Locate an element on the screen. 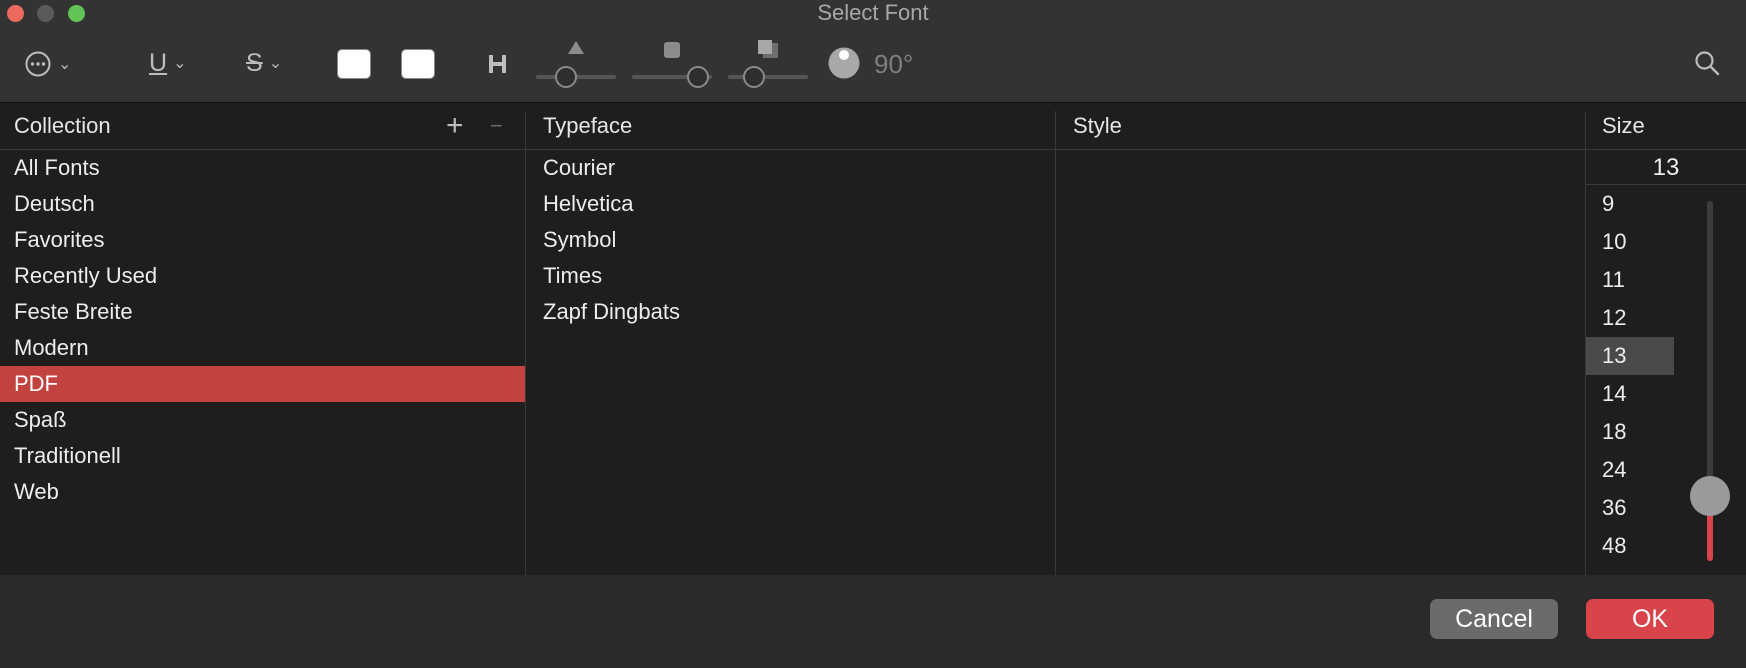  shadow-blur-slider-knob is located at coordinates (698, 77).